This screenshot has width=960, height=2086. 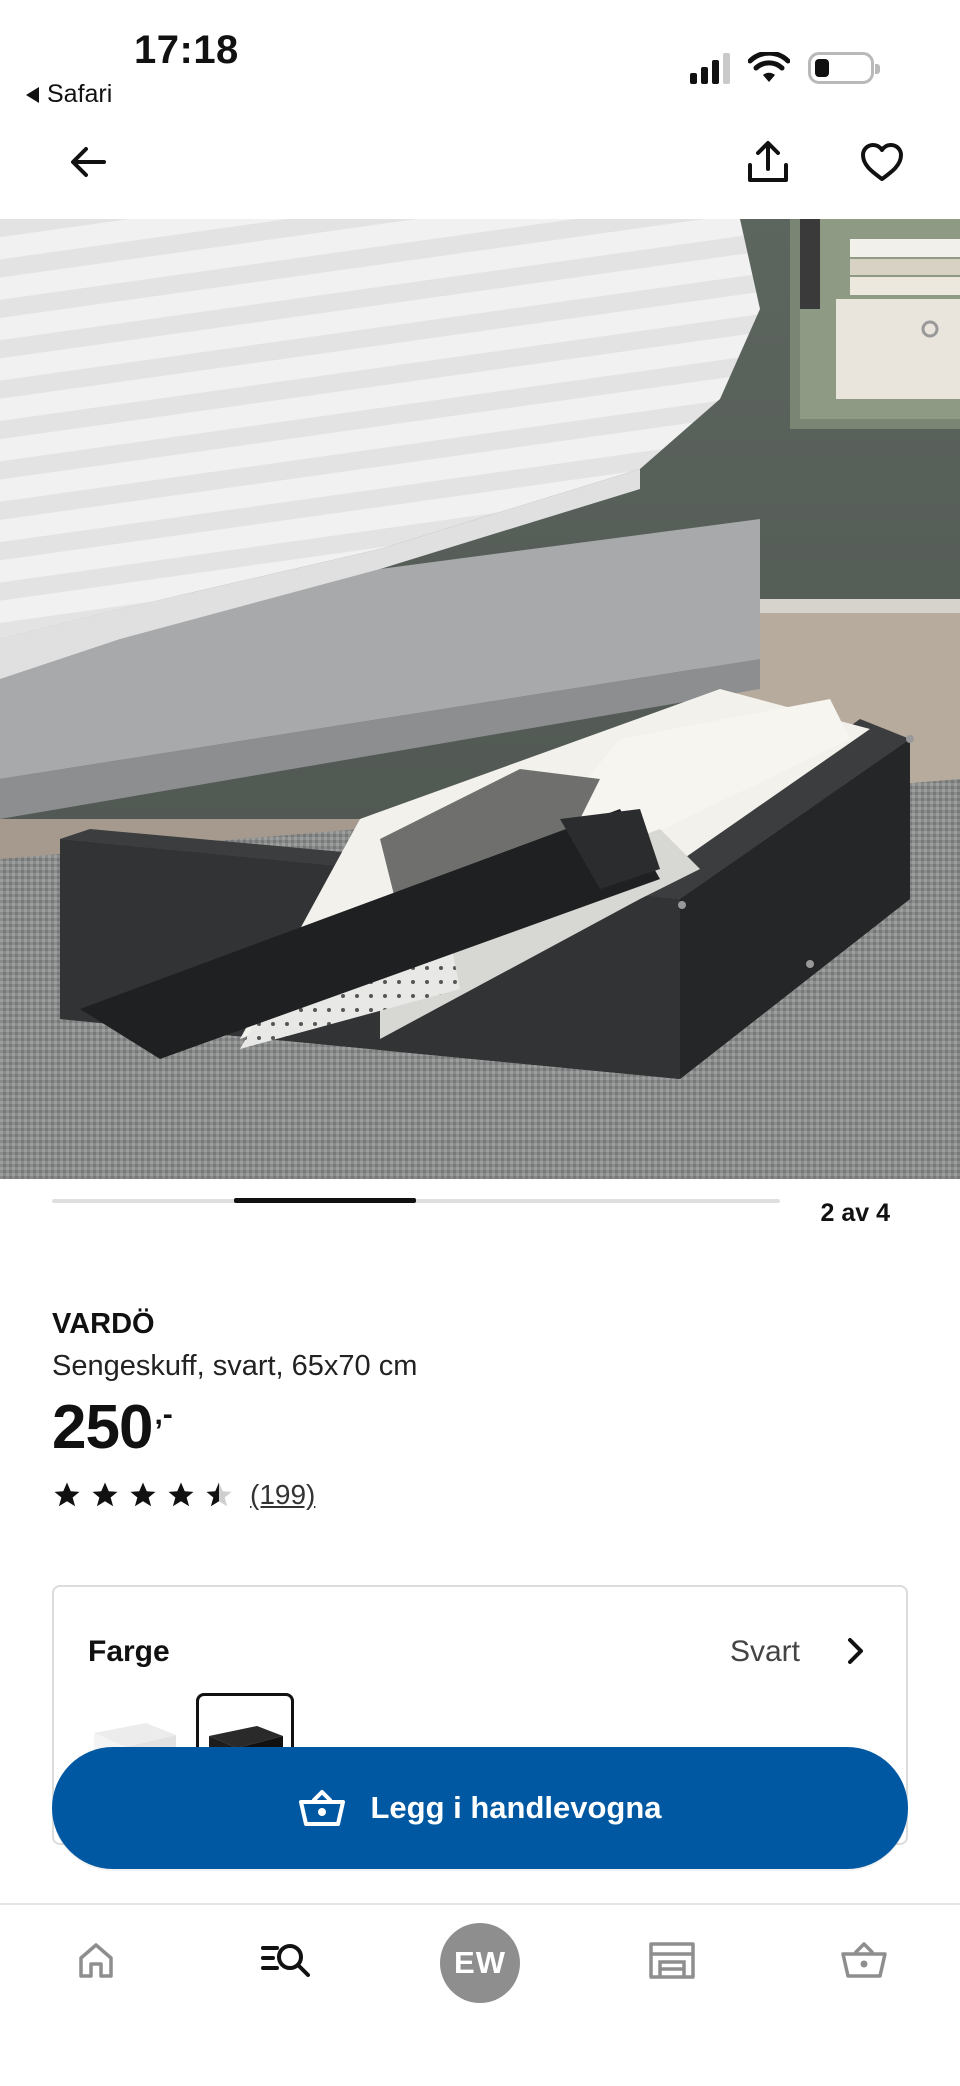 I want to click on favorite-heart-icon, so click(x=882, y=162).